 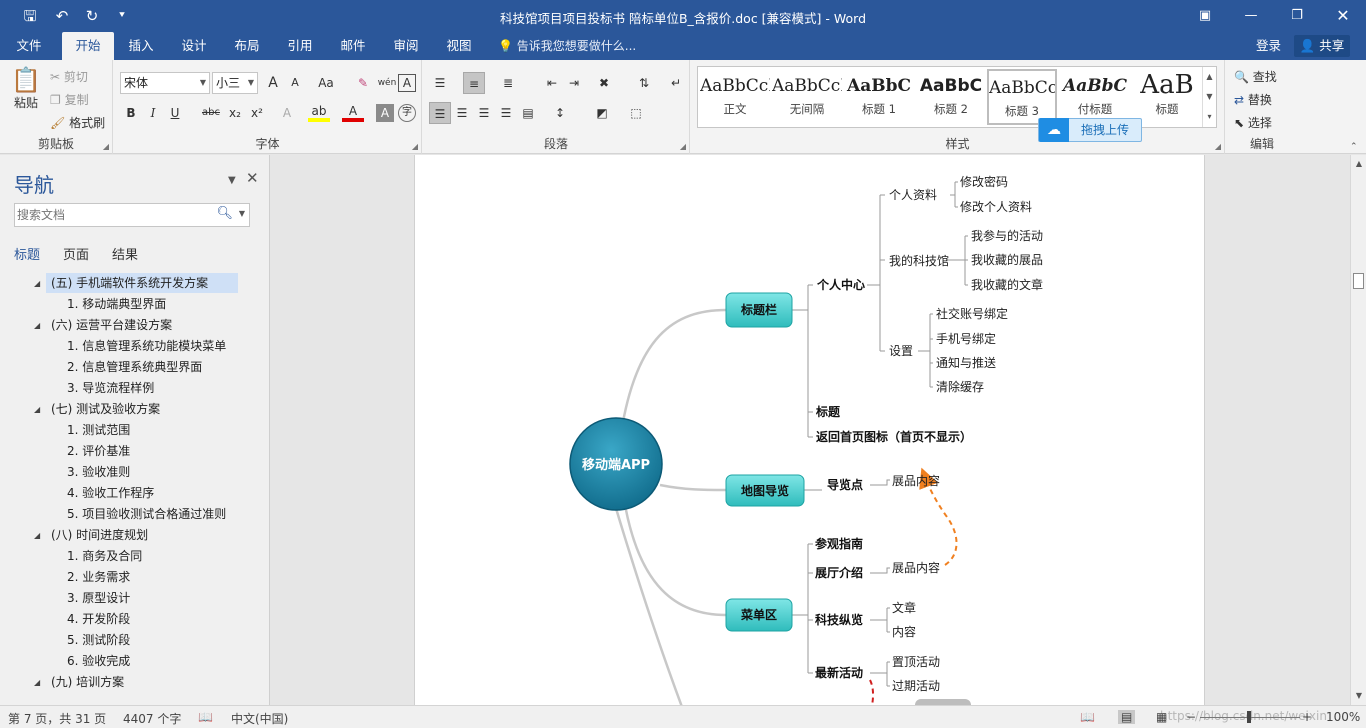 What do you see at coordinates (1358, 695) in the screenshot?
I see `scroll-down-icon: ▼` at bounding box center [1358, 695].